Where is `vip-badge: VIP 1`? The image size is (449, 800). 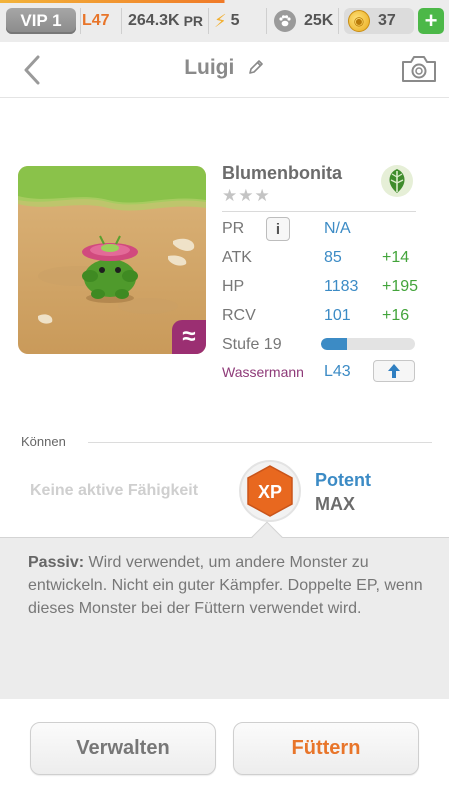
vip-badge: VIP 1 is located at coordinates (41, 21).